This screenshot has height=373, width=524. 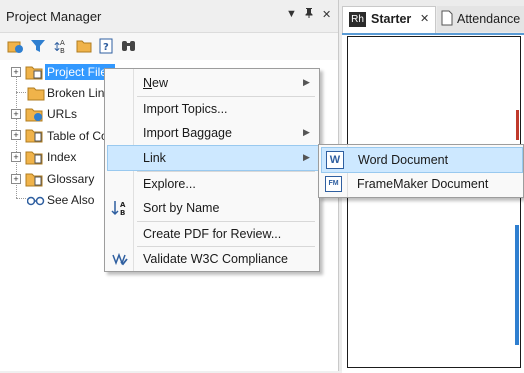 I want to click on tree-label: URLs, so click(x=62, y=114).